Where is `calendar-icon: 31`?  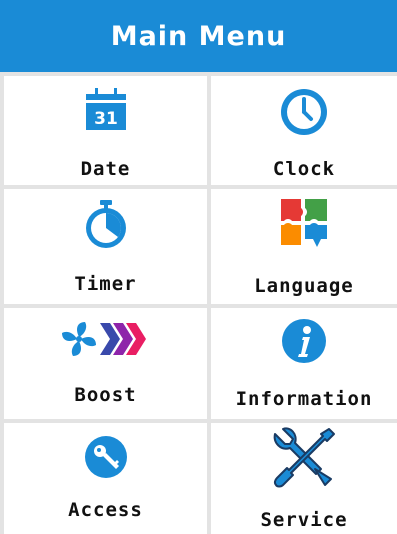
calendar-icon: 31 is located at coordinates (106, 109).